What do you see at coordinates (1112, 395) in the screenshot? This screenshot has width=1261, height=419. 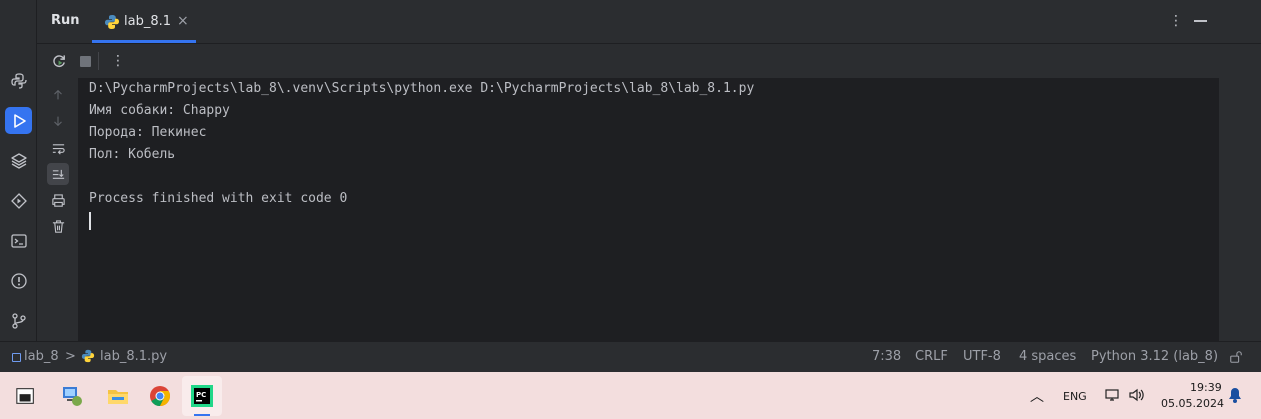 I see `network-icon` at bounding box center [1112, 395].